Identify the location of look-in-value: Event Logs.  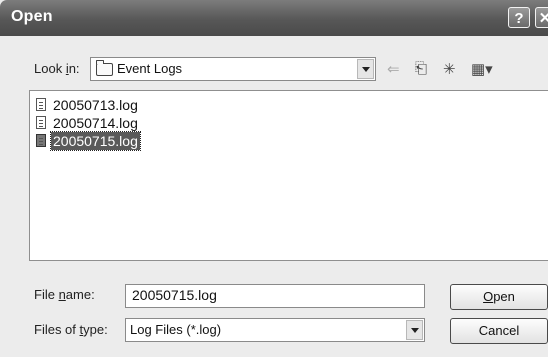
(150, 68).